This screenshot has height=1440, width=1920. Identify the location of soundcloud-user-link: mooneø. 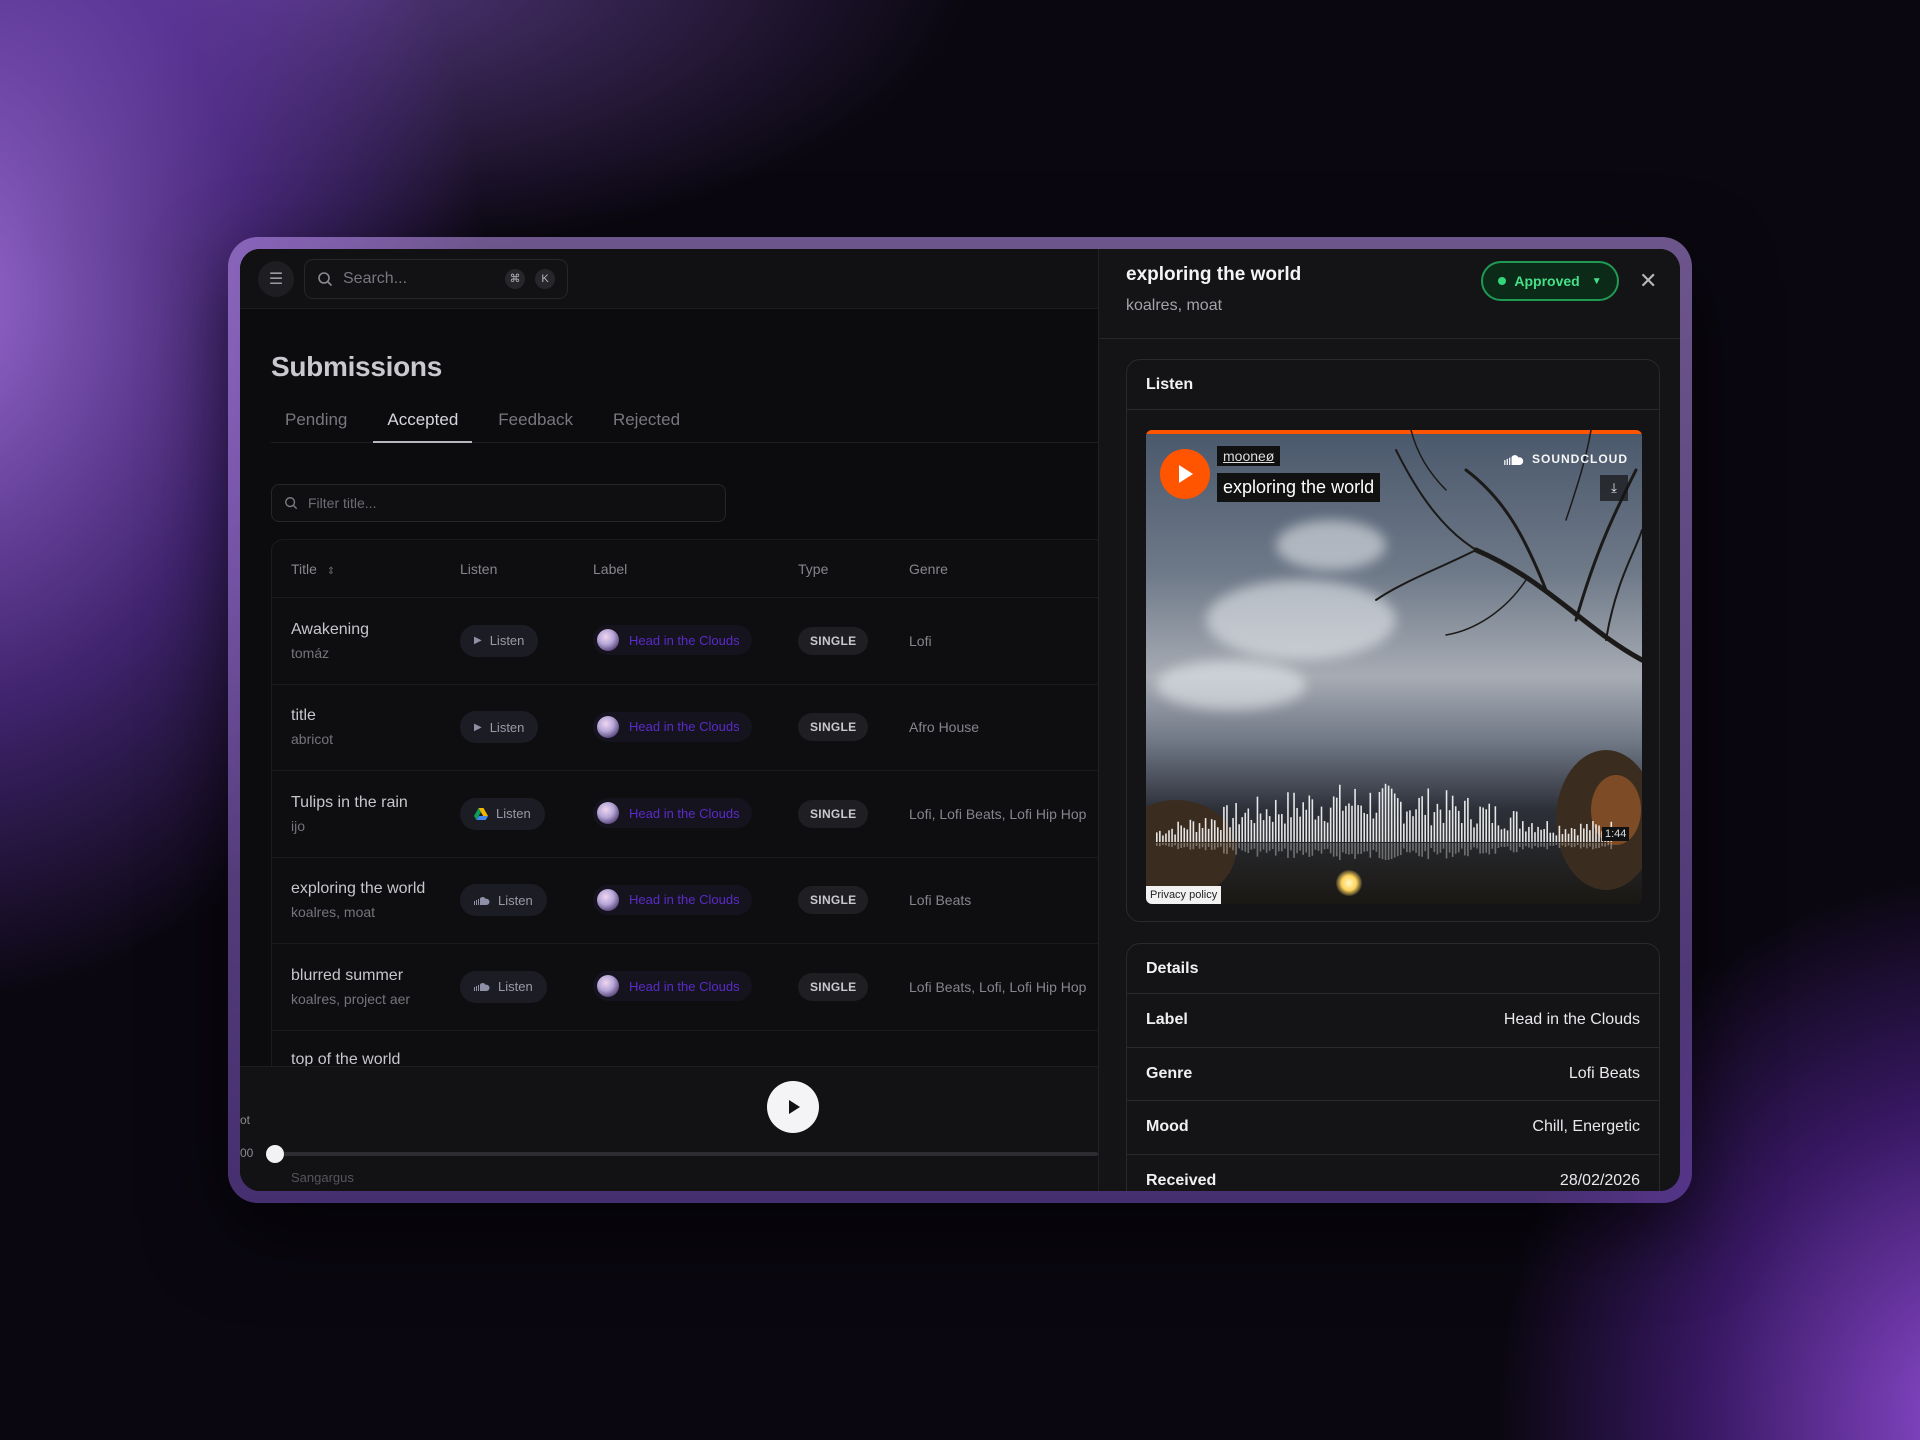
(1249, 456).